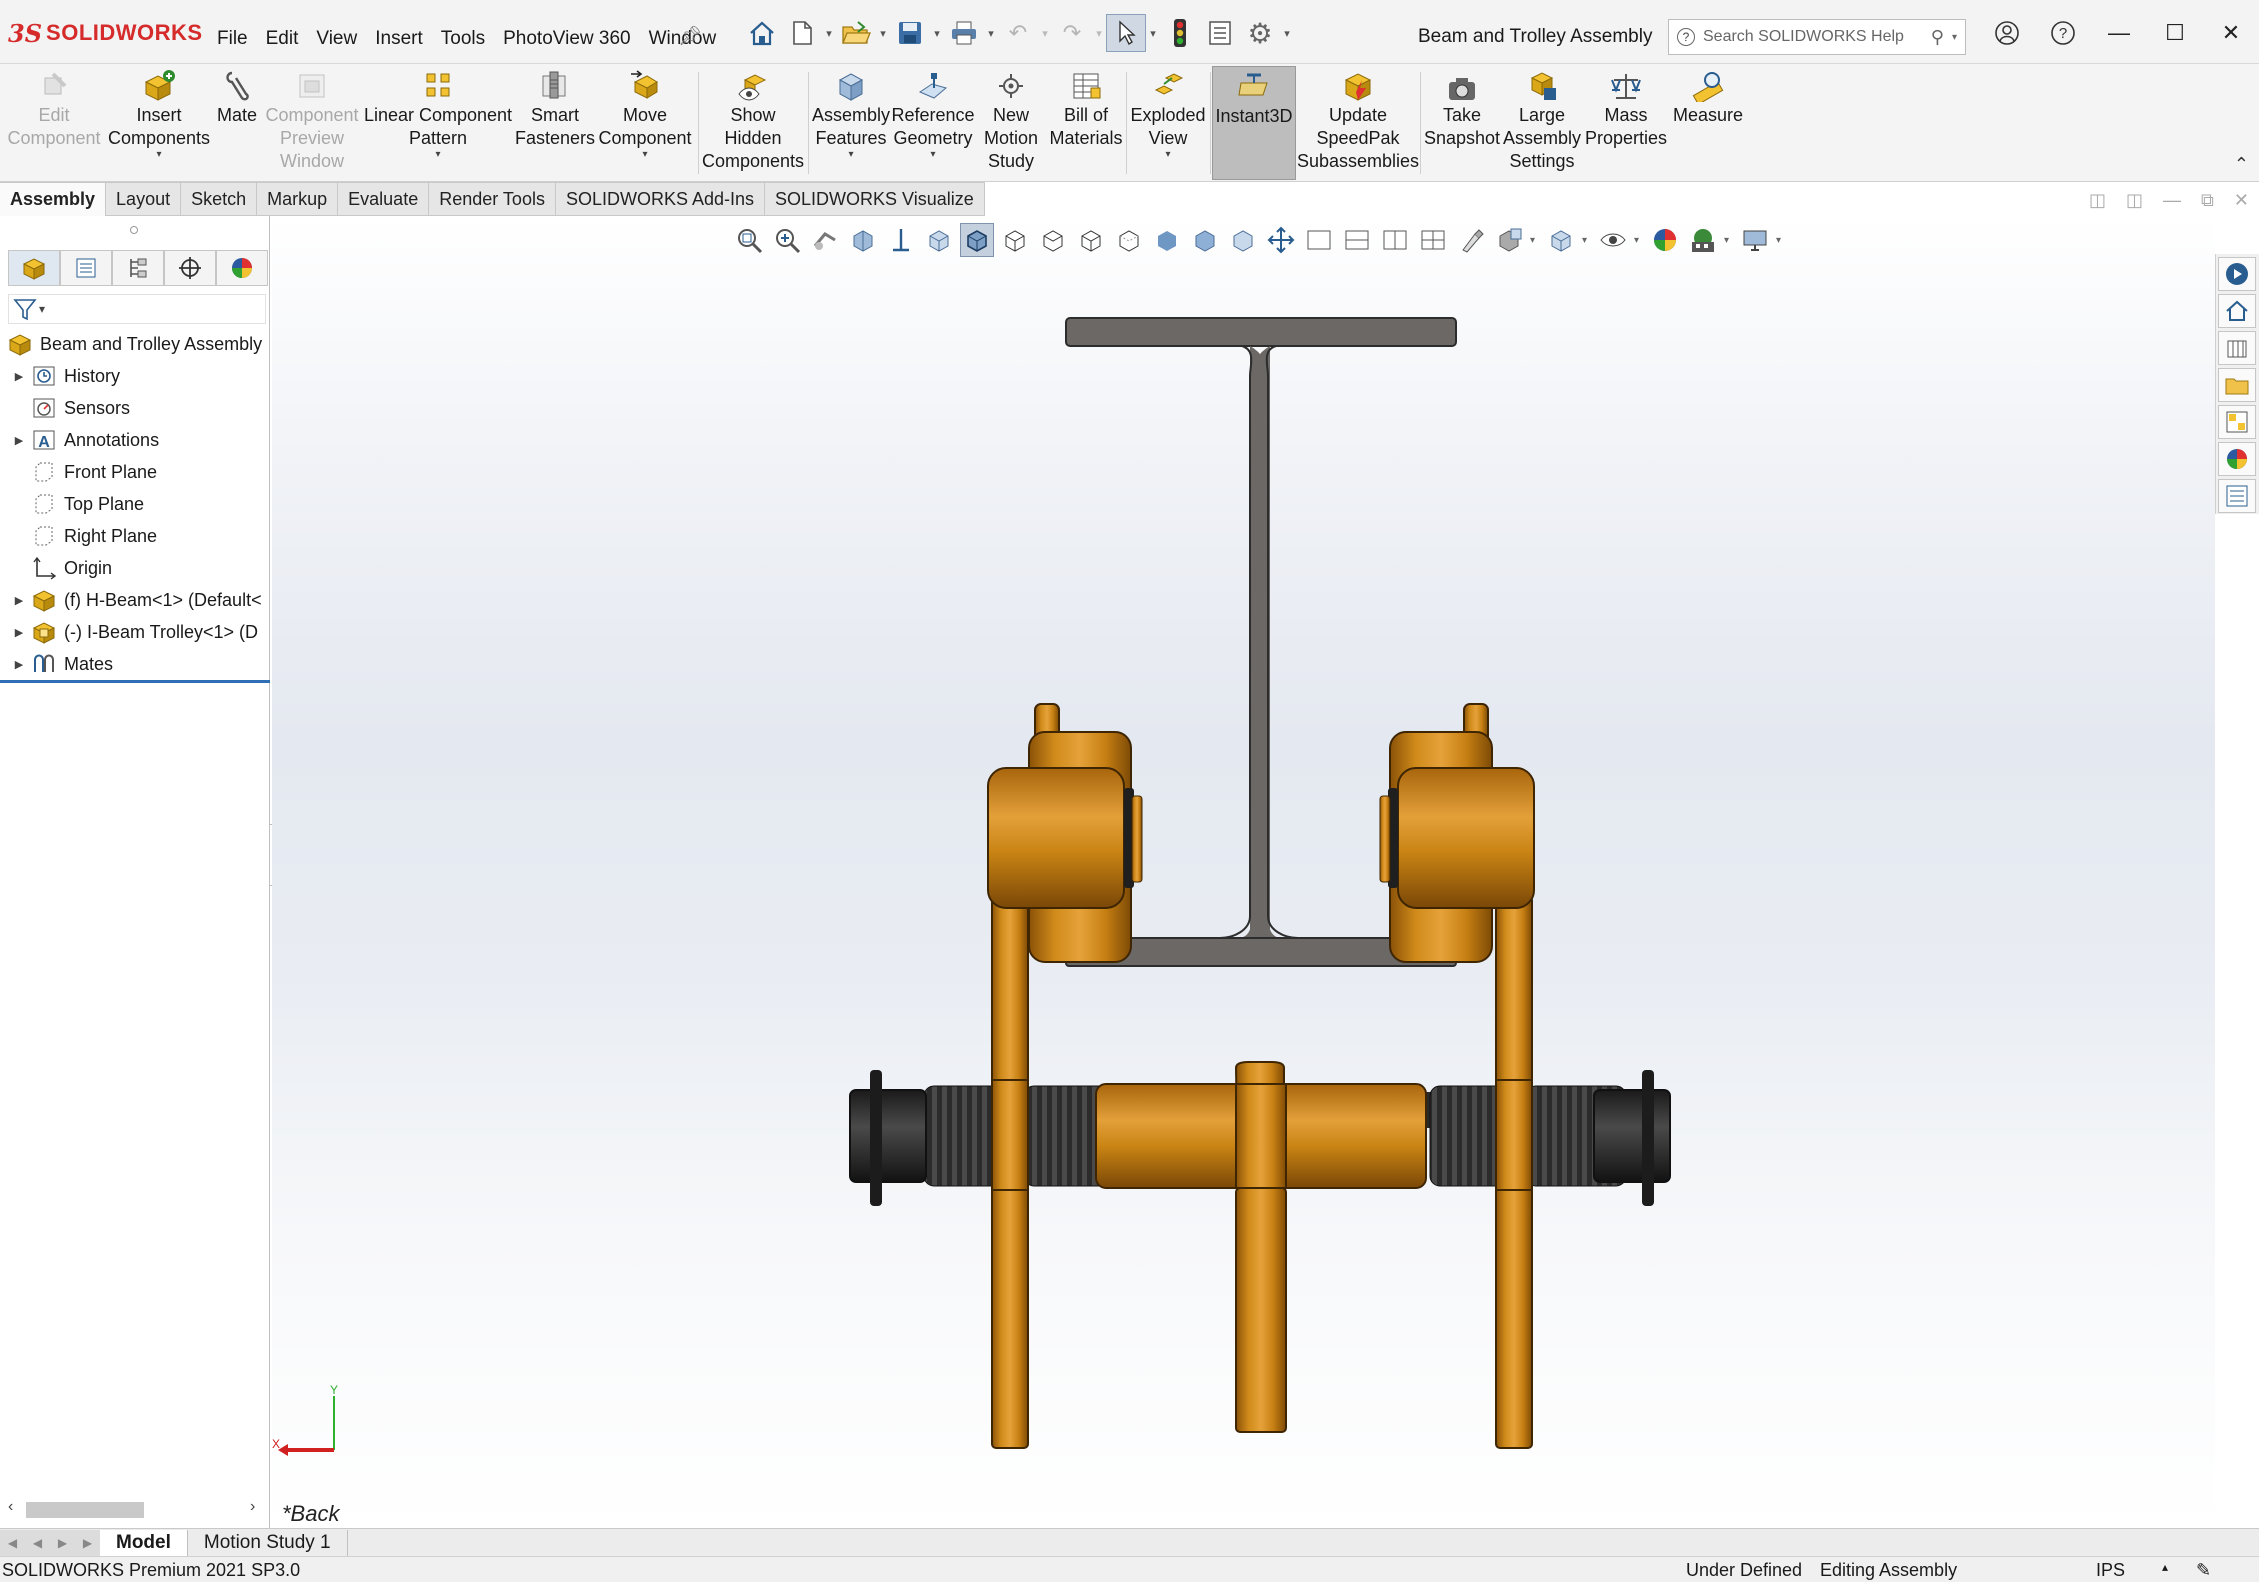 This screenshot has height=1582, width=2259. What do you see at coordinates (964, 33) in the screenshot?
I see `print-icon` at bounding box center [964, 33].